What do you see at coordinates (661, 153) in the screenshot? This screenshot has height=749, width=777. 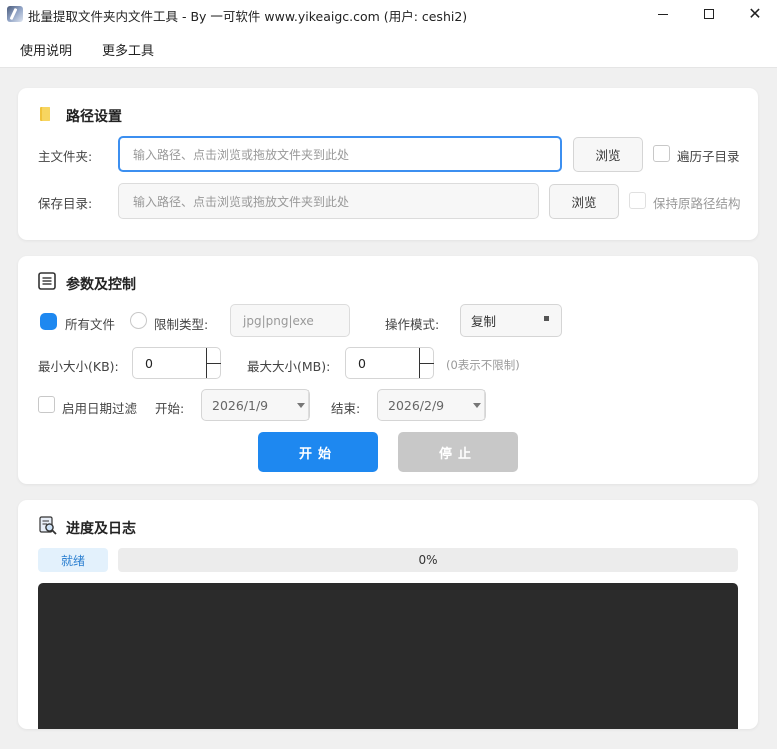 I see `traverse-subdirs-checkbox` at bounding box center [661, 153].